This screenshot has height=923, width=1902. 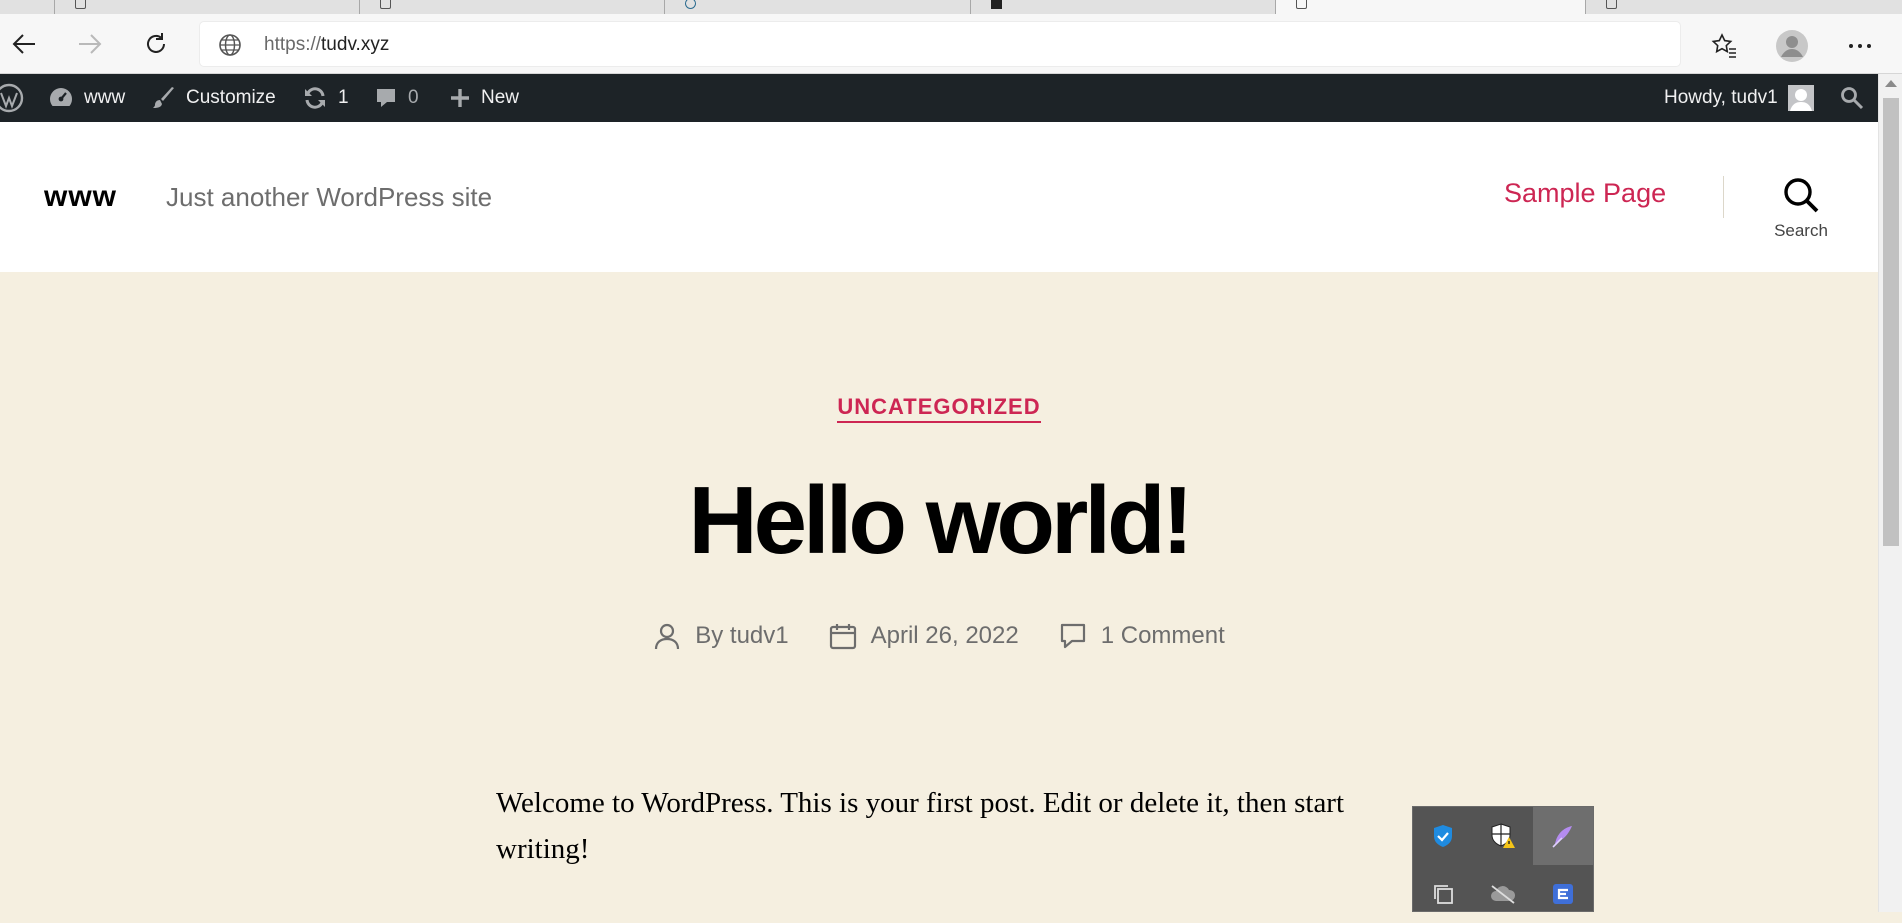 I want to click on paintbrush-icon, so click(x=163, y=97).